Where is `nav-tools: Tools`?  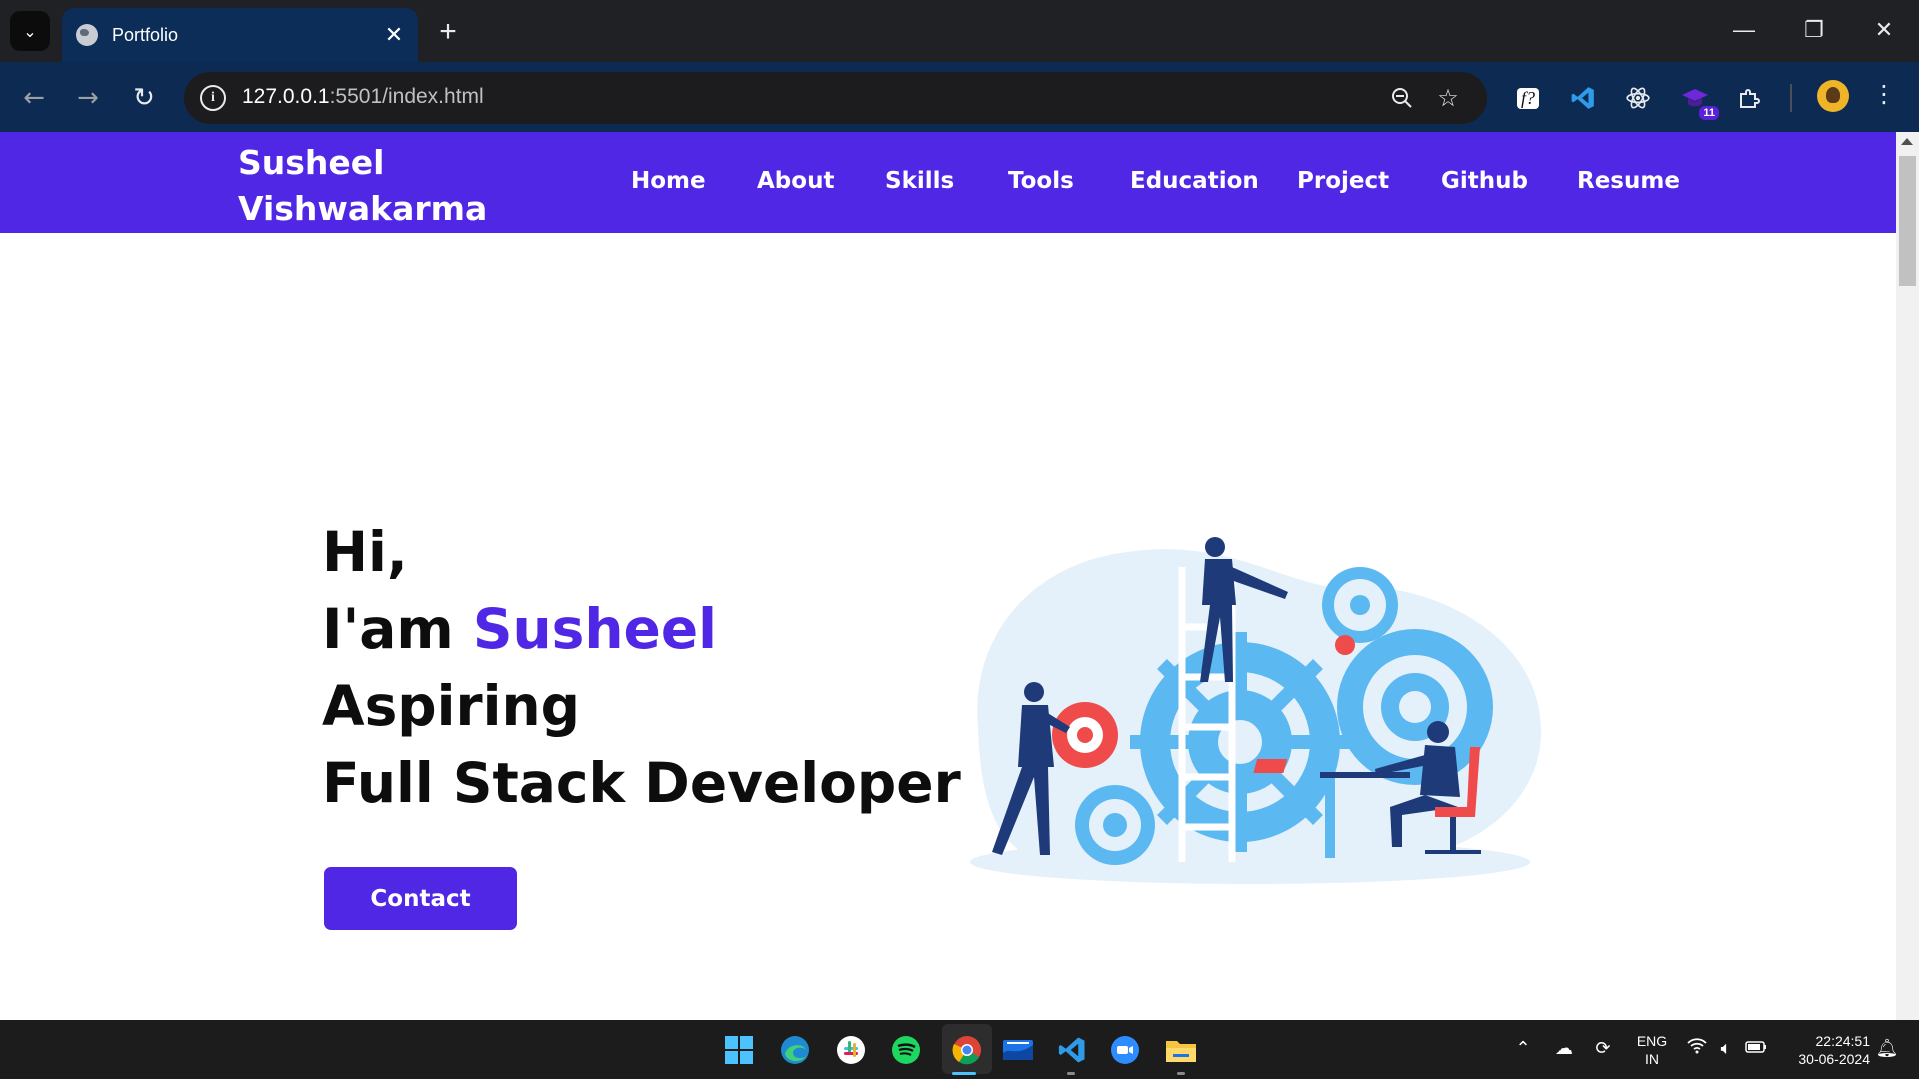
nav-tools: Tools is located at coordinates (1041, 181).